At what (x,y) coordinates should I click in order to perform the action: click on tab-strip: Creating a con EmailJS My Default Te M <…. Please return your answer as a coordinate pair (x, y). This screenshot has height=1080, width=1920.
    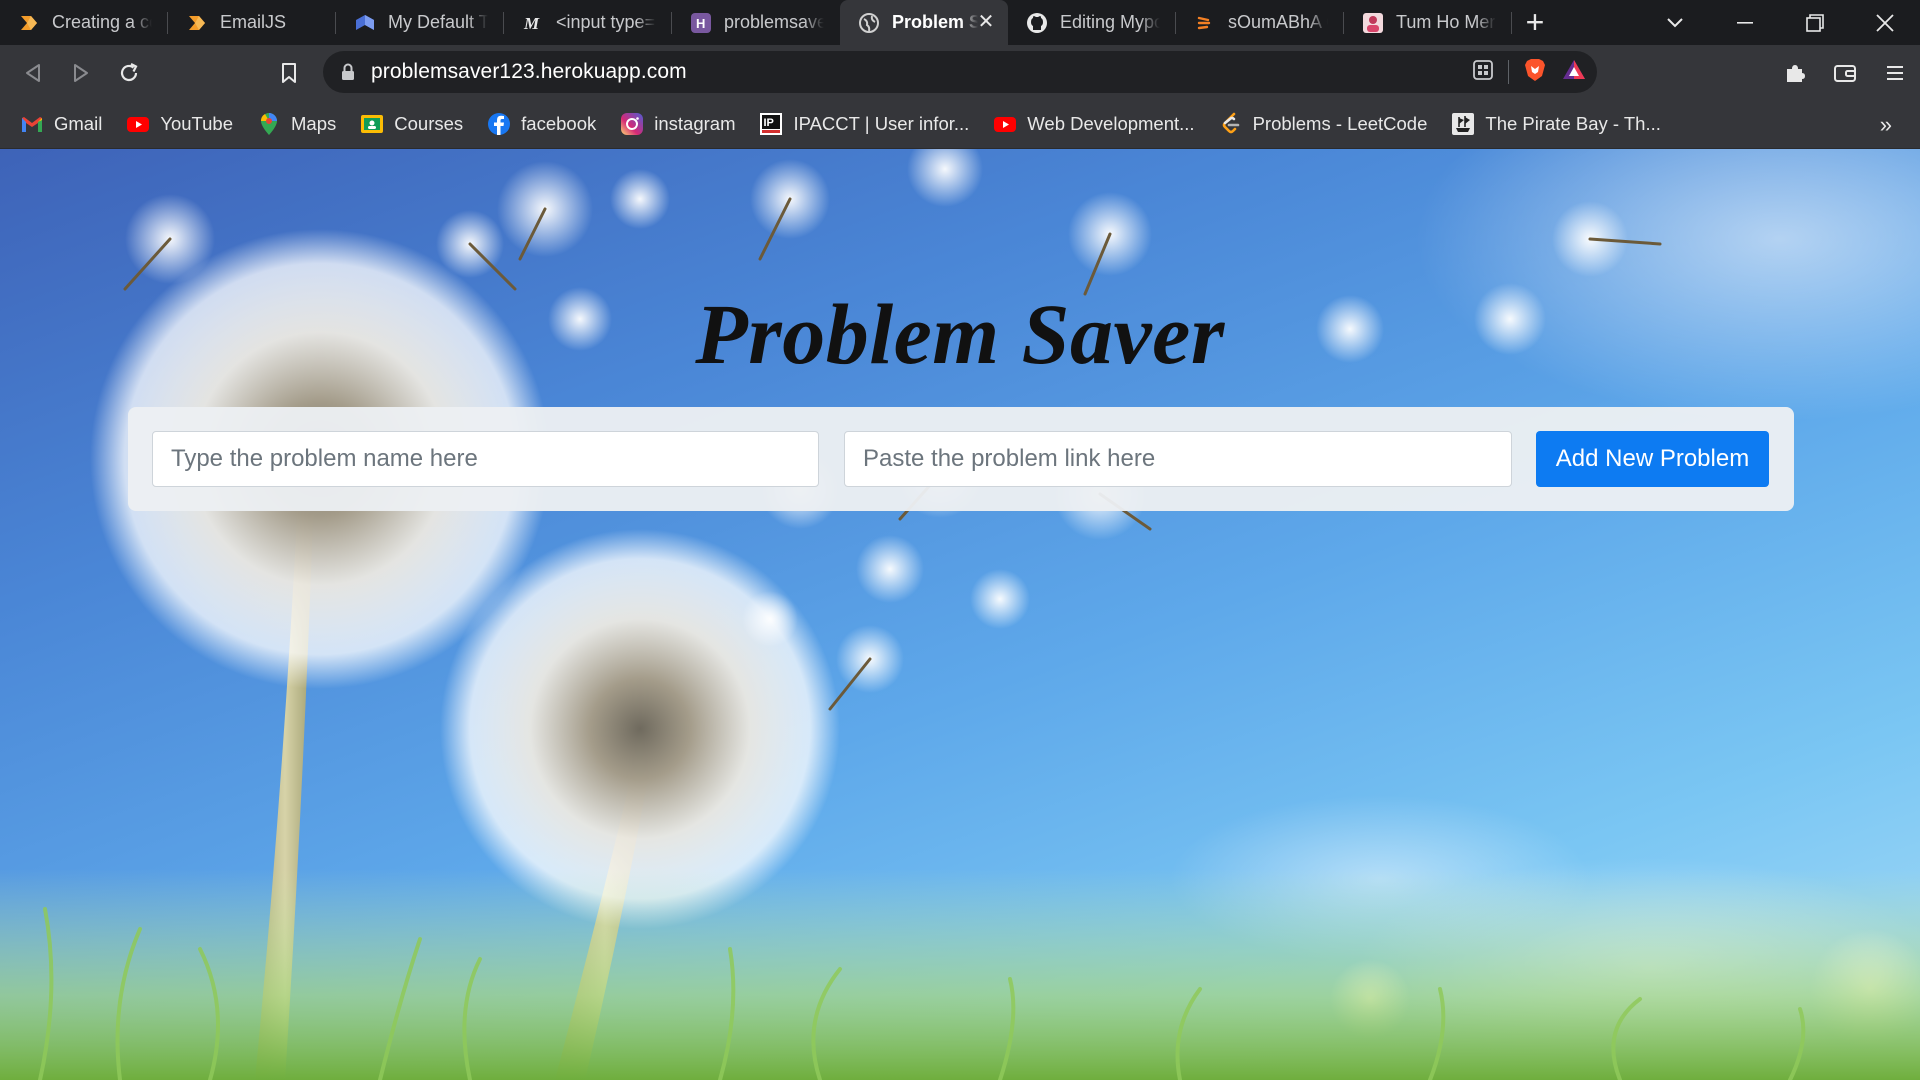
    Looking at the image, I should click on (960, 22).